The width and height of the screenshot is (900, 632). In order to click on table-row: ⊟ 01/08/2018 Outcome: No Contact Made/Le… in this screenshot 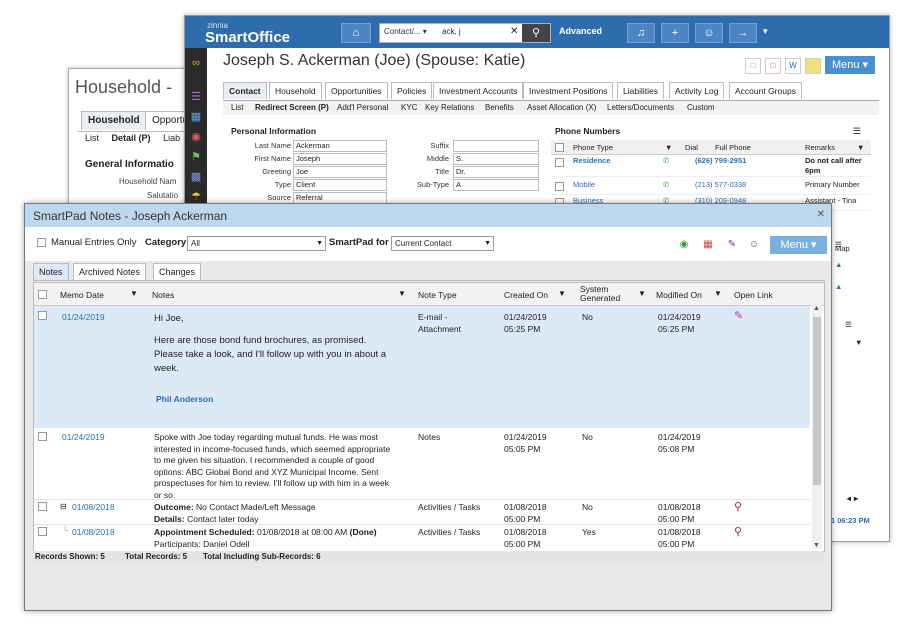, I will do `click(422, 512)`.